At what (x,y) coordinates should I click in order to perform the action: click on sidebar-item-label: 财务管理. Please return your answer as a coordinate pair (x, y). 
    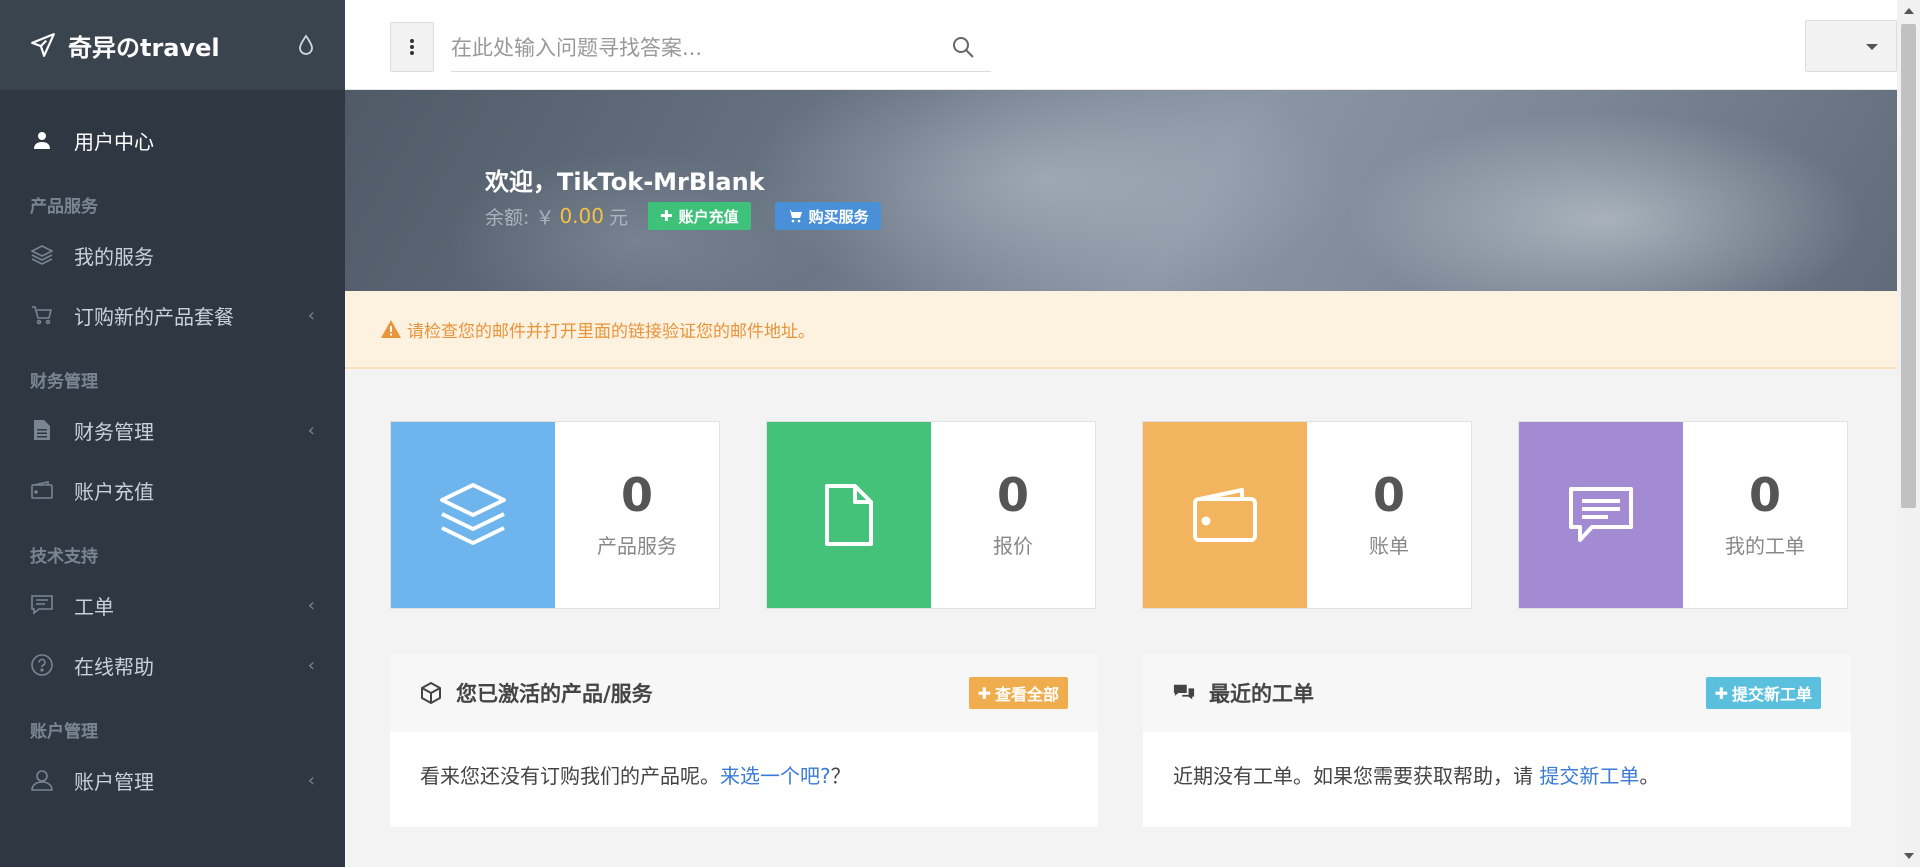
    Looking at the image, I should click on (114, 431).